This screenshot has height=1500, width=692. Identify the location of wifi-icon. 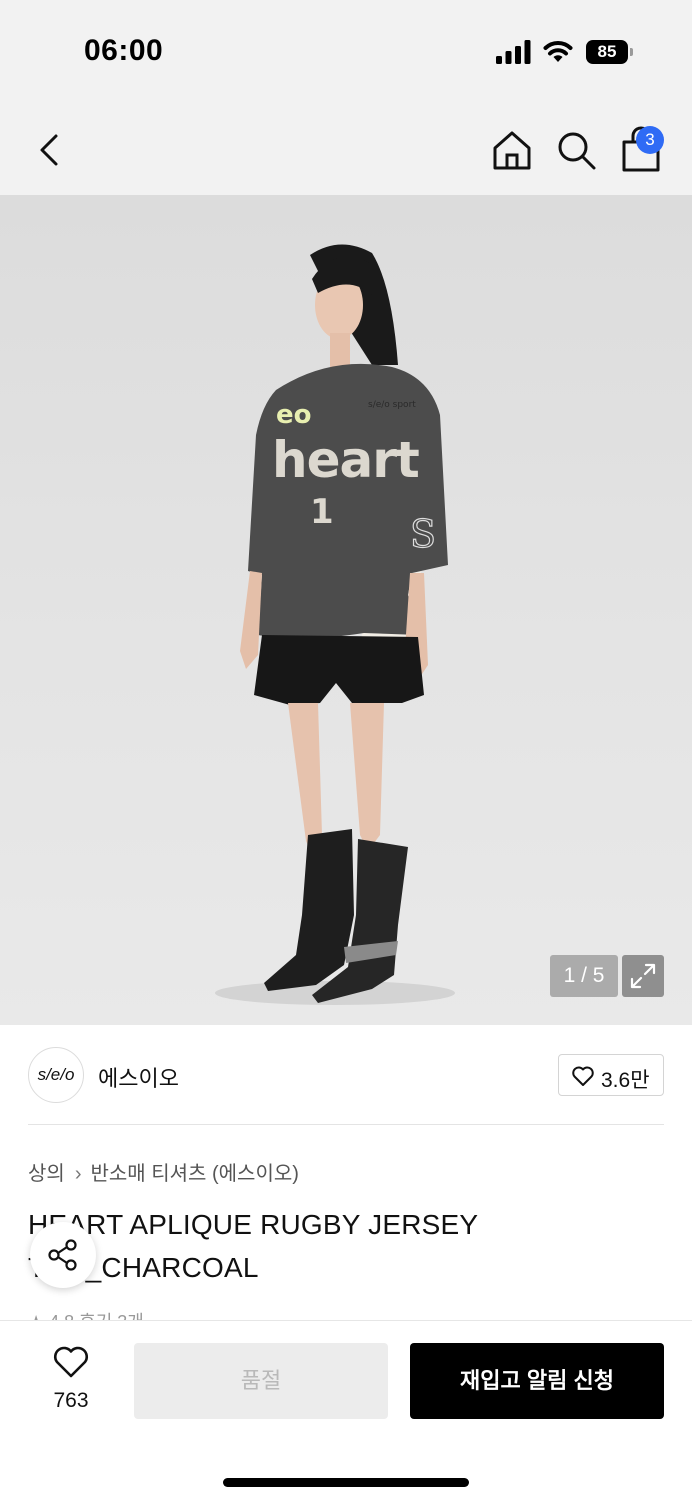
(558, 51).